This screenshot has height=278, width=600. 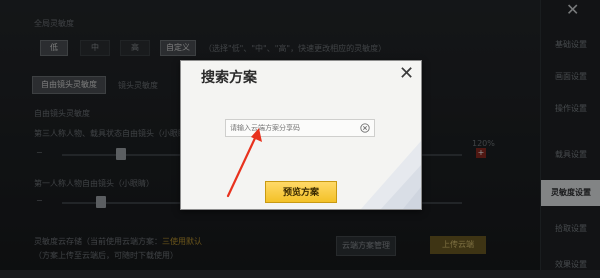 I want to click on clear-circle-icon, so click(x=365, y=128).